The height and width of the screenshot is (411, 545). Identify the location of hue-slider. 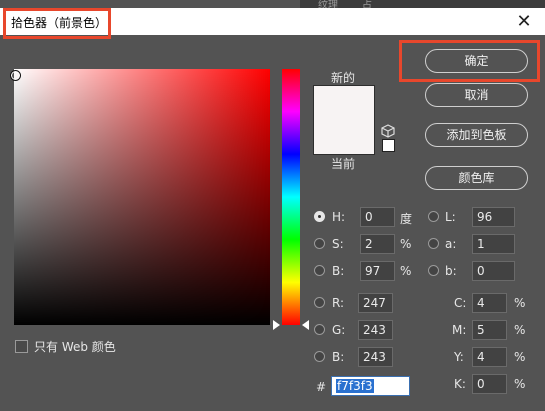
(291, 197).